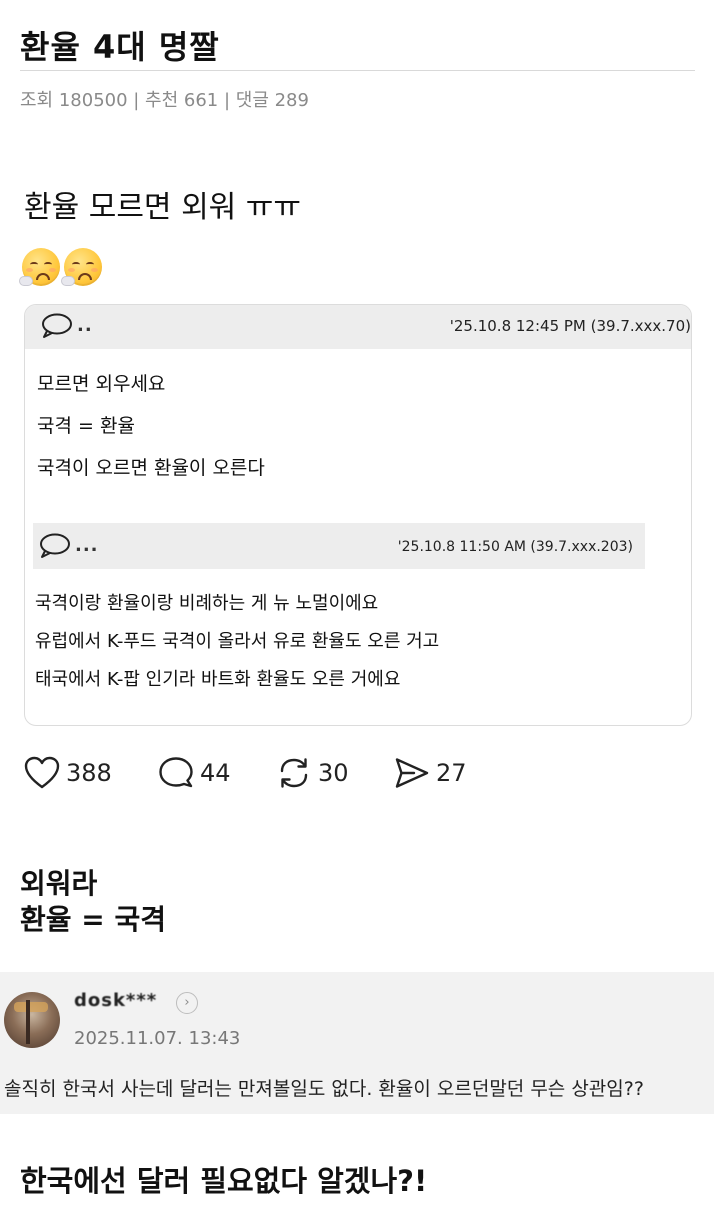 Image resolution: width=714 pixels, height=1224 pixels. Describe the element at coordinates (215, 773) in the screenshot. I see `comment-count: 44` at that location.